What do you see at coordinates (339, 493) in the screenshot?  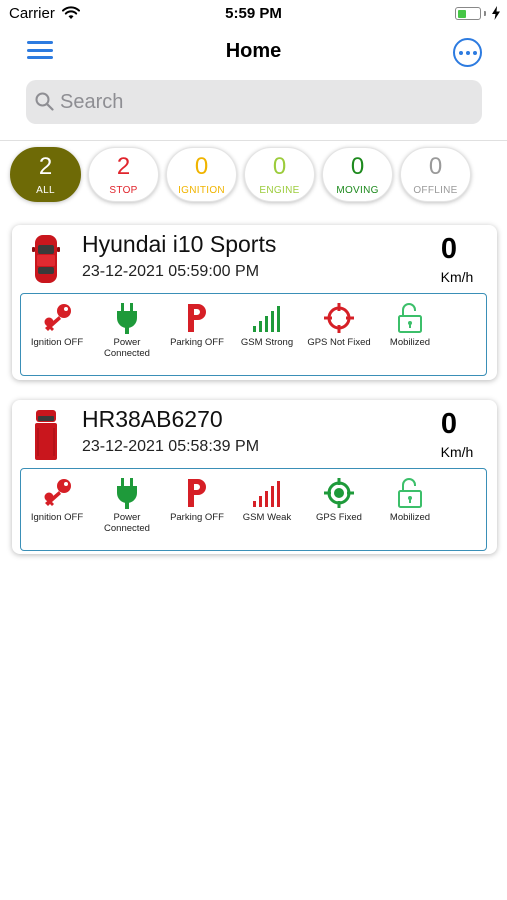 I see `gps-fixed-green-icon` at bounding box center [339, 493].